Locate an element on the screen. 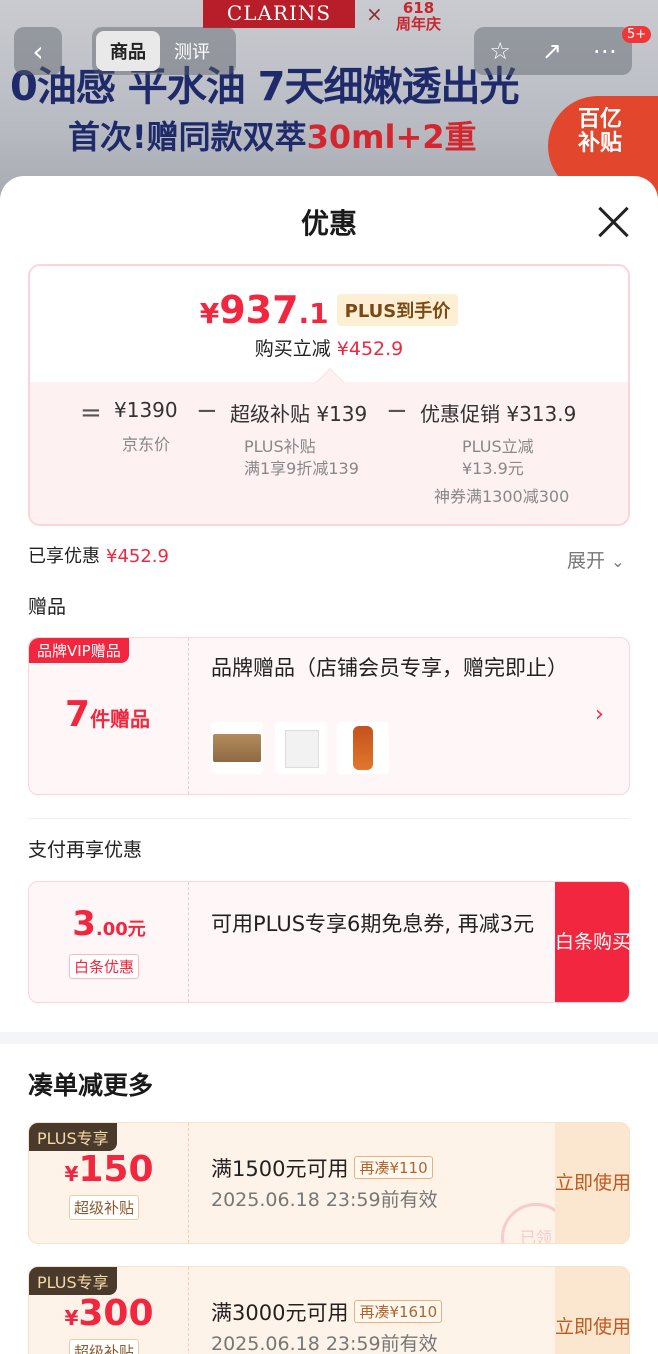 The image size is (658, 1354). subsidy-badge-line2: 补贴 is located at coordinates (600, 143).